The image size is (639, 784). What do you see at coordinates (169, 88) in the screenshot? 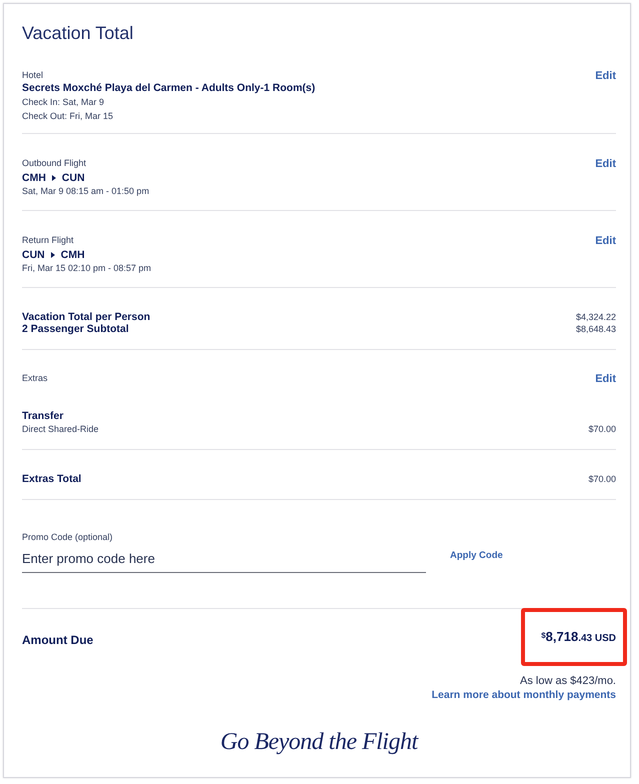
I see `hotel-name: Secrets Moxché Playa del Carmen - Adults Only-1 Room(s)` at bounding box center [169, 88].